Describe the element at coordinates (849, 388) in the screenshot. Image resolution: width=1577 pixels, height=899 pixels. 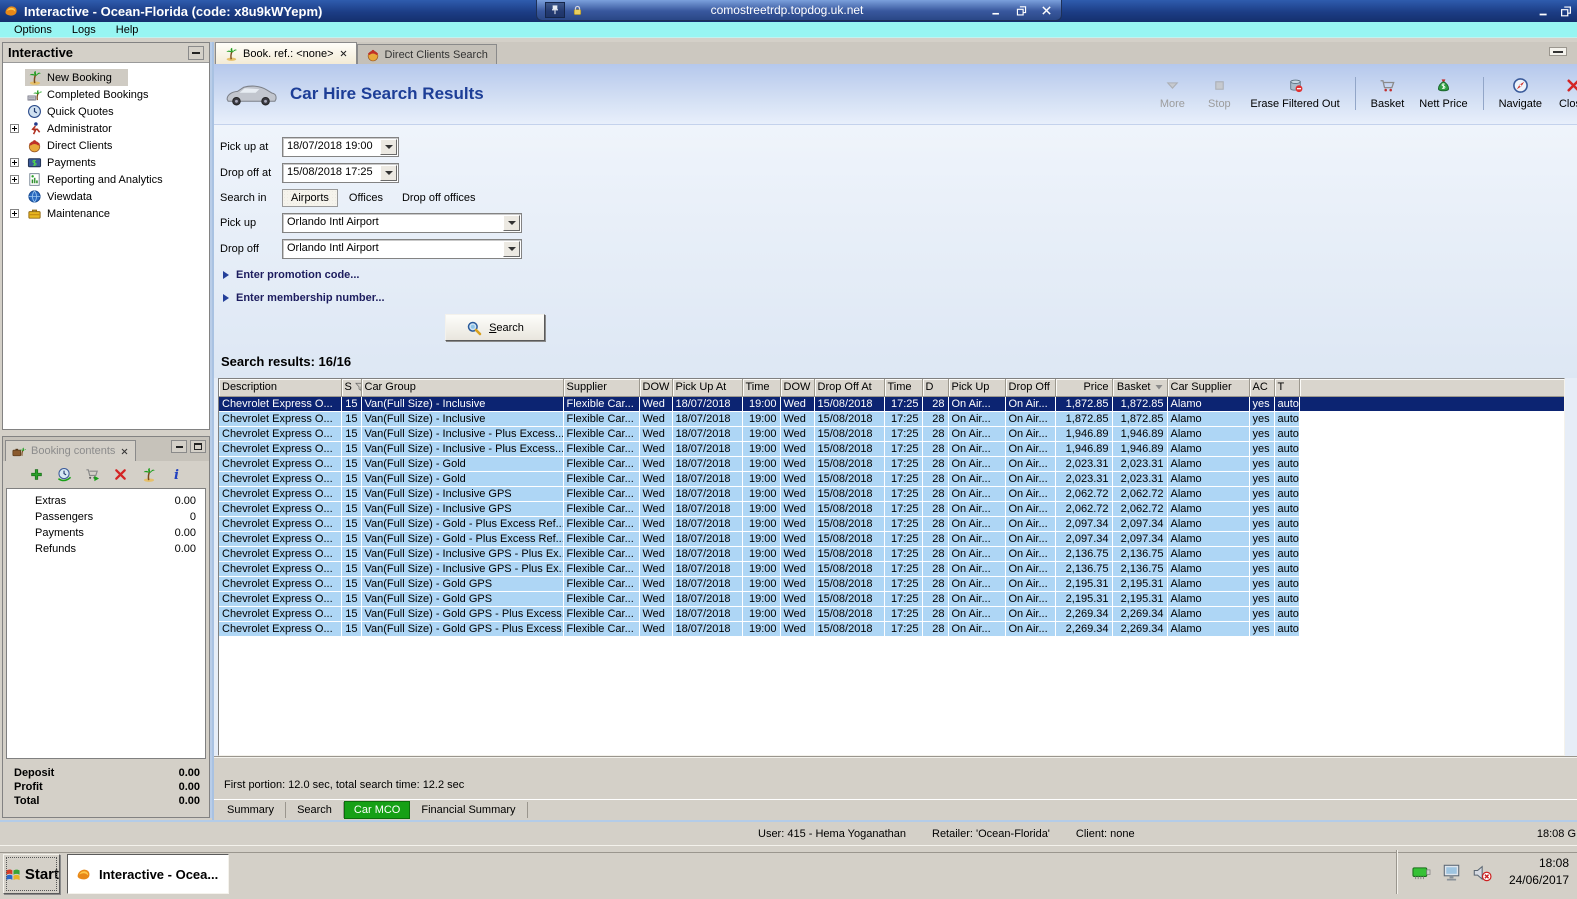
I see `column-header: Drop Off At` at that location.